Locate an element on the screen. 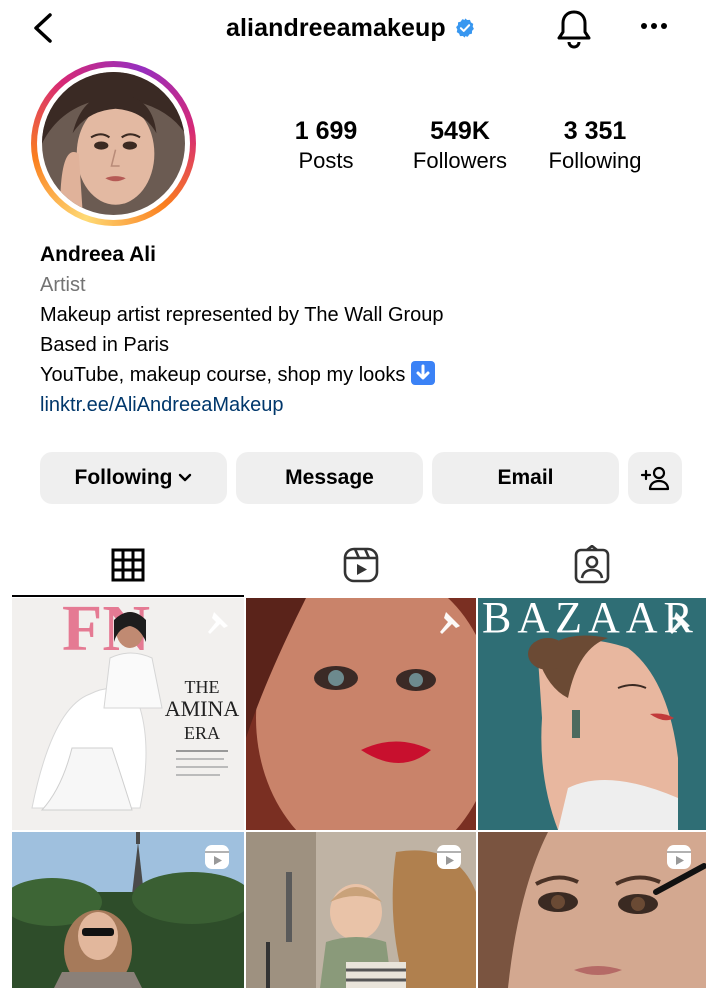  down-arrow-emoji-icon is located at coordinates (423, 373).